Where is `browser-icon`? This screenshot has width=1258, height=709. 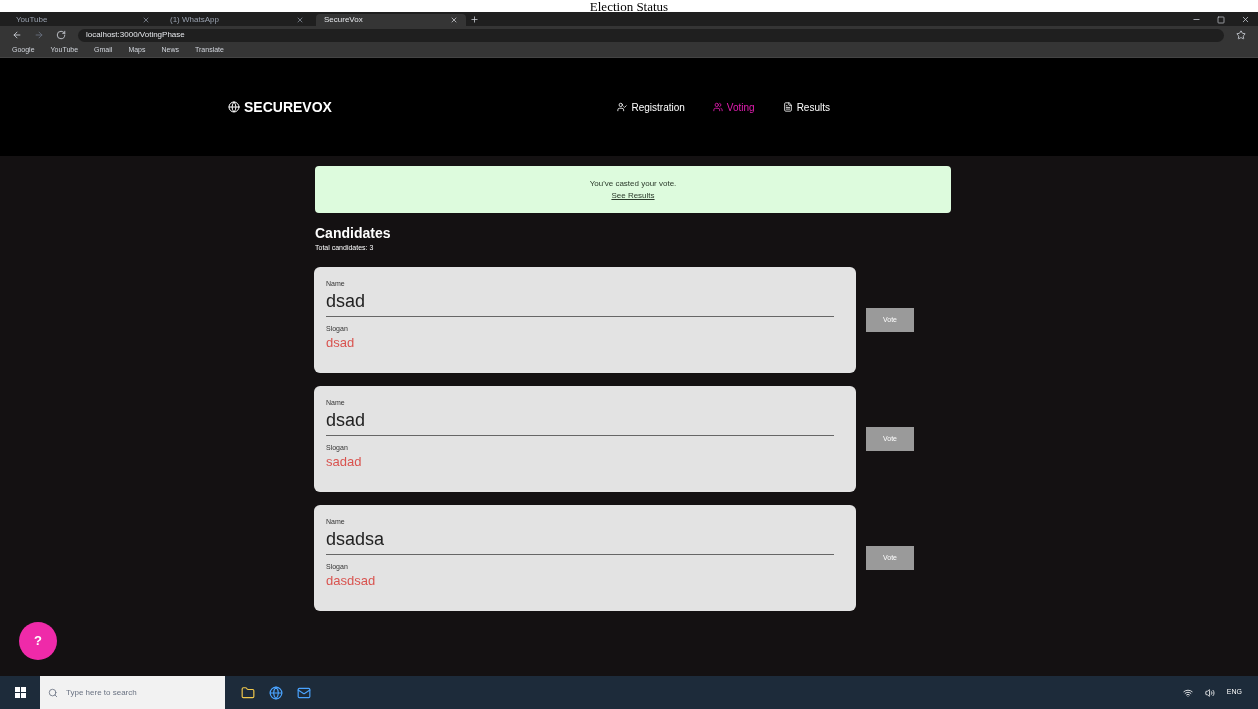 browser-icon is located at coordinates (276, 692).